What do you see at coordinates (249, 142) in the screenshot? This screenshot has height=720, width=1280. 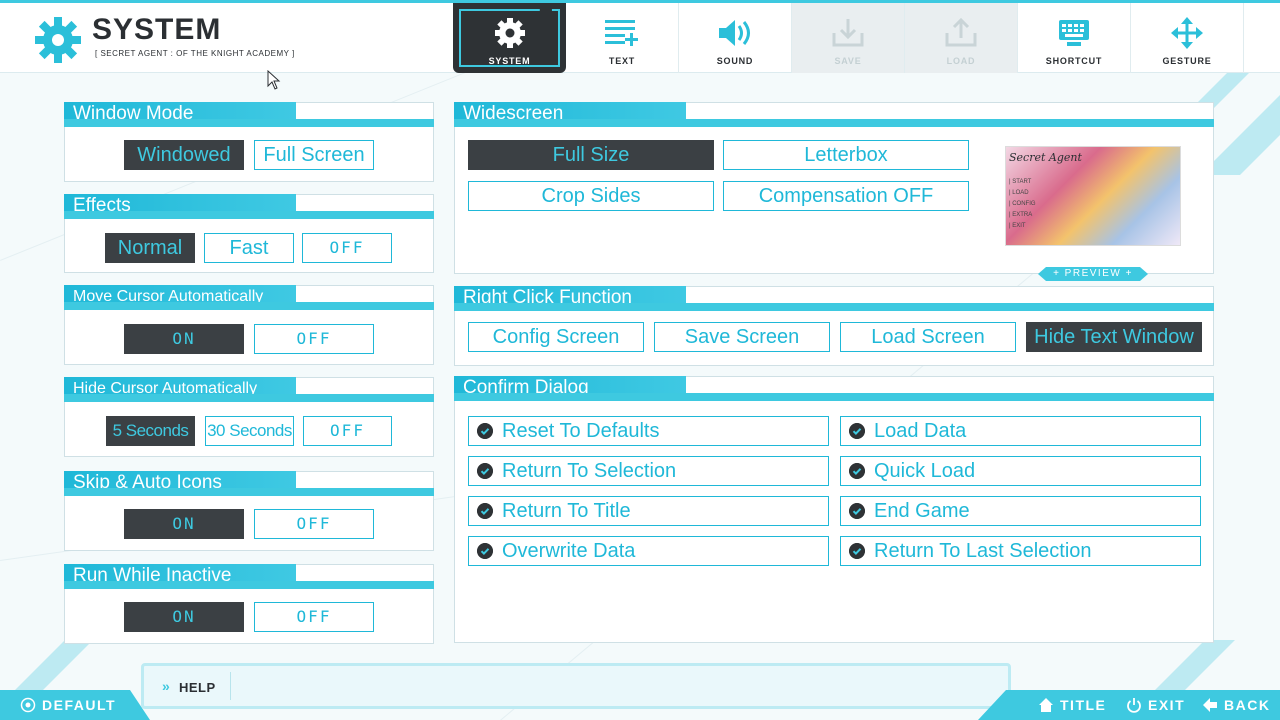 I see `window-mode-panel: Window Mode Windowed Full Screen` at bounding box center [249, 142].